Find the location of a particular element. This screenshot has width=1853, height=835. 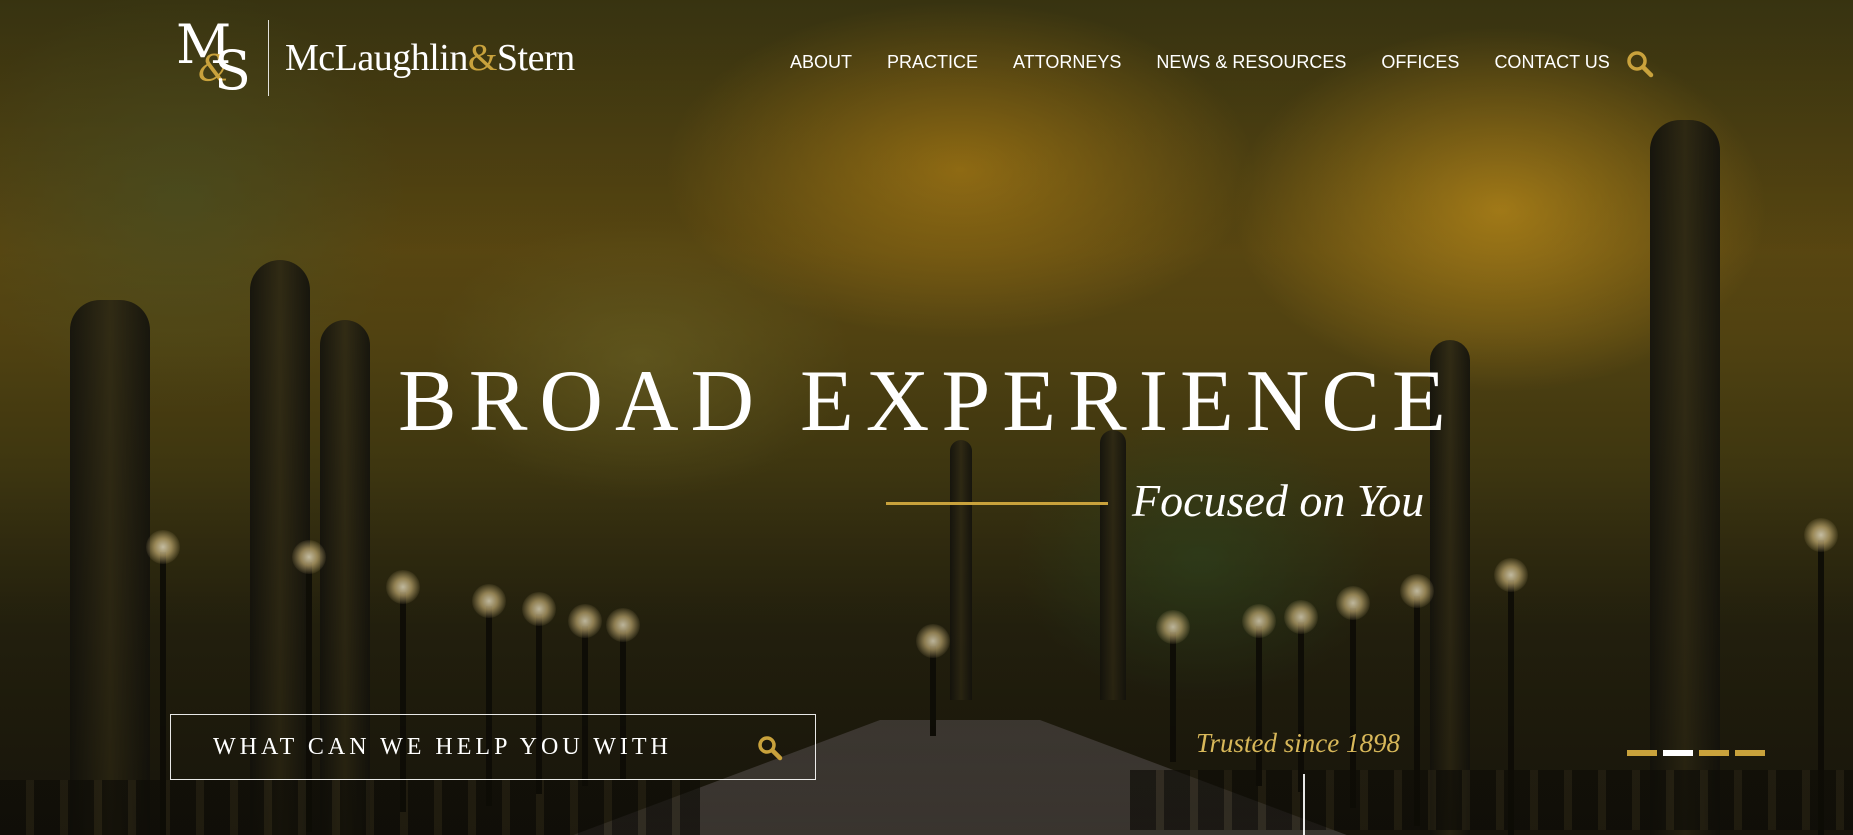

logo-name-last: Stern is located at coordinates (535, 58).